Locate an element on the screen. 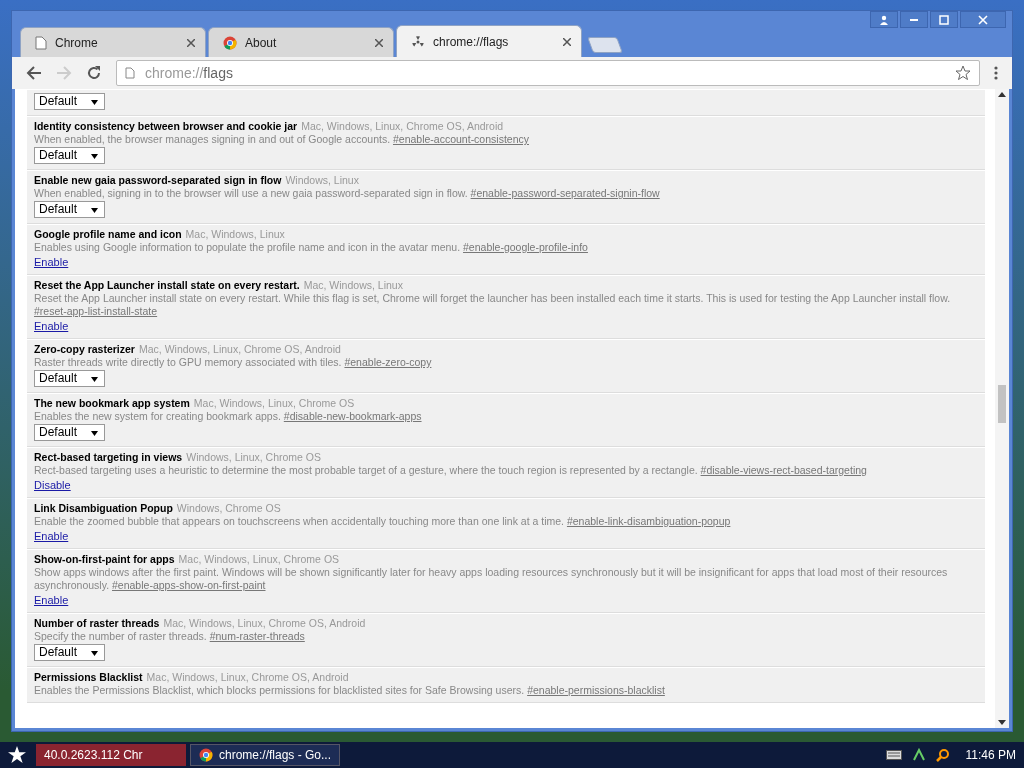 Image resolution: width=1024 pixels, height=768 pixels. browser-tab: About is located at coordinates (301, 42).